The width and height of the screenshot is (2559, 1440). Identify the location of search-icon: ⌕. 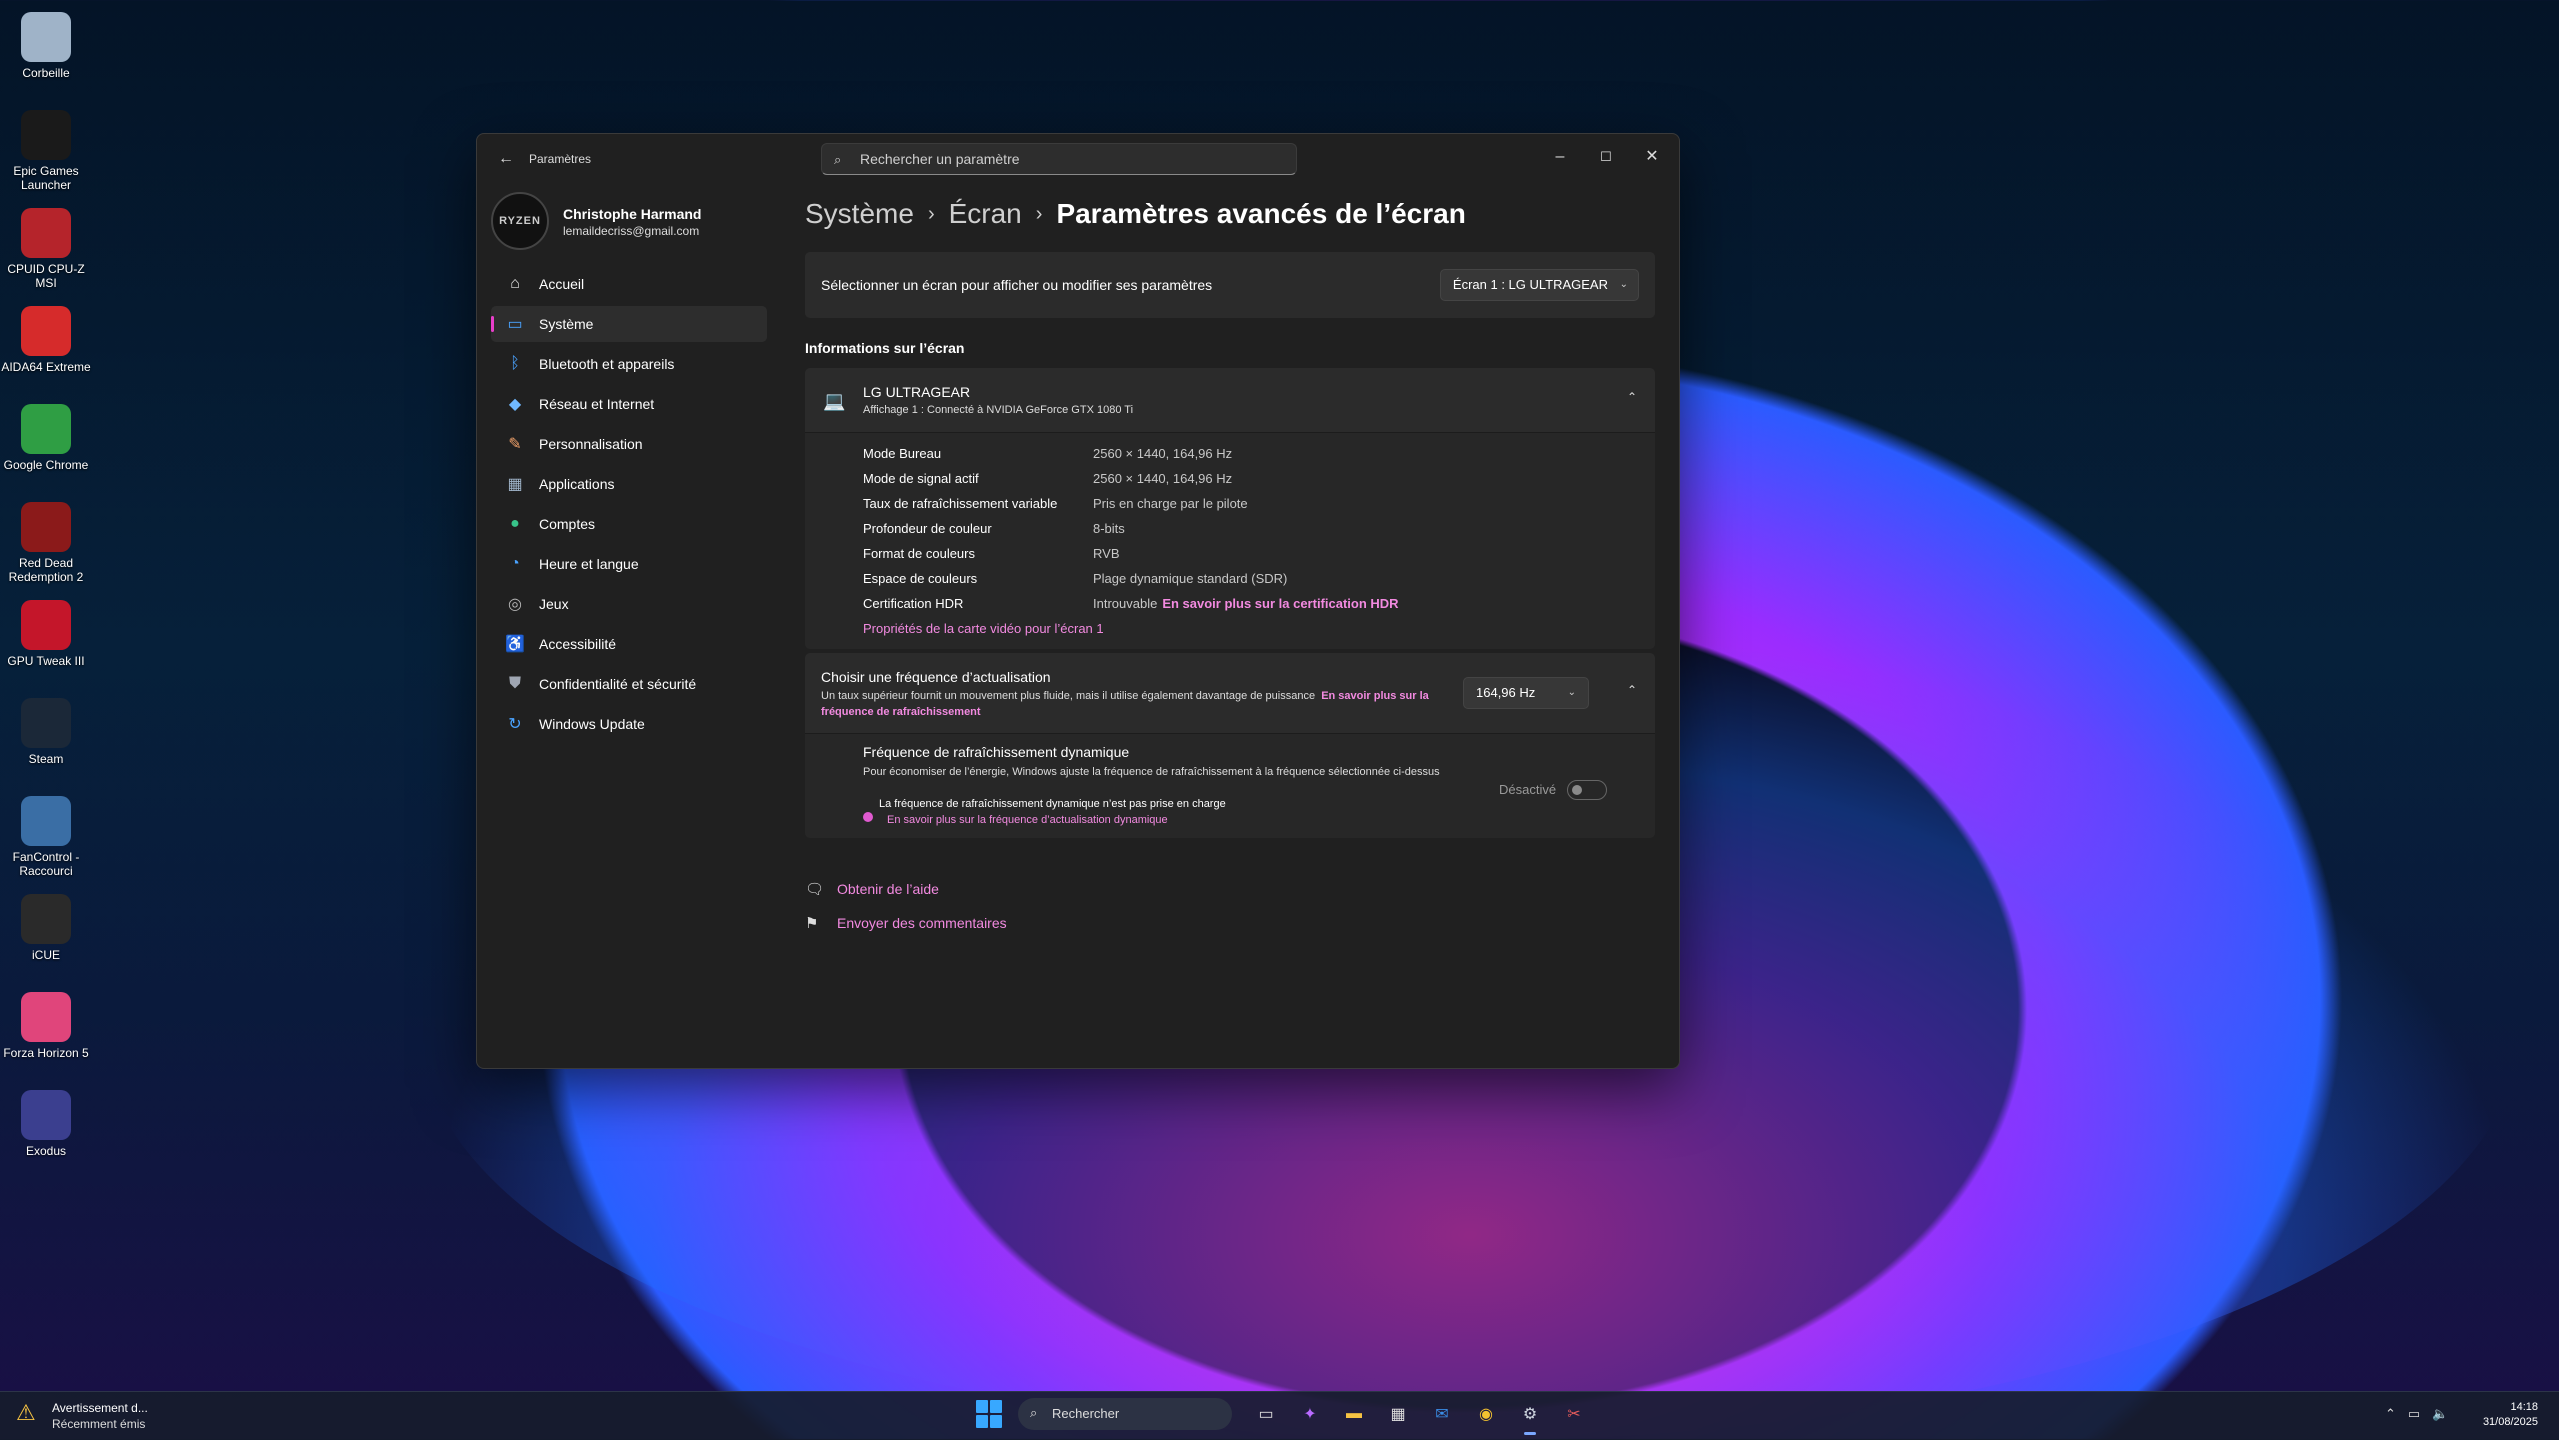
(838, 159).